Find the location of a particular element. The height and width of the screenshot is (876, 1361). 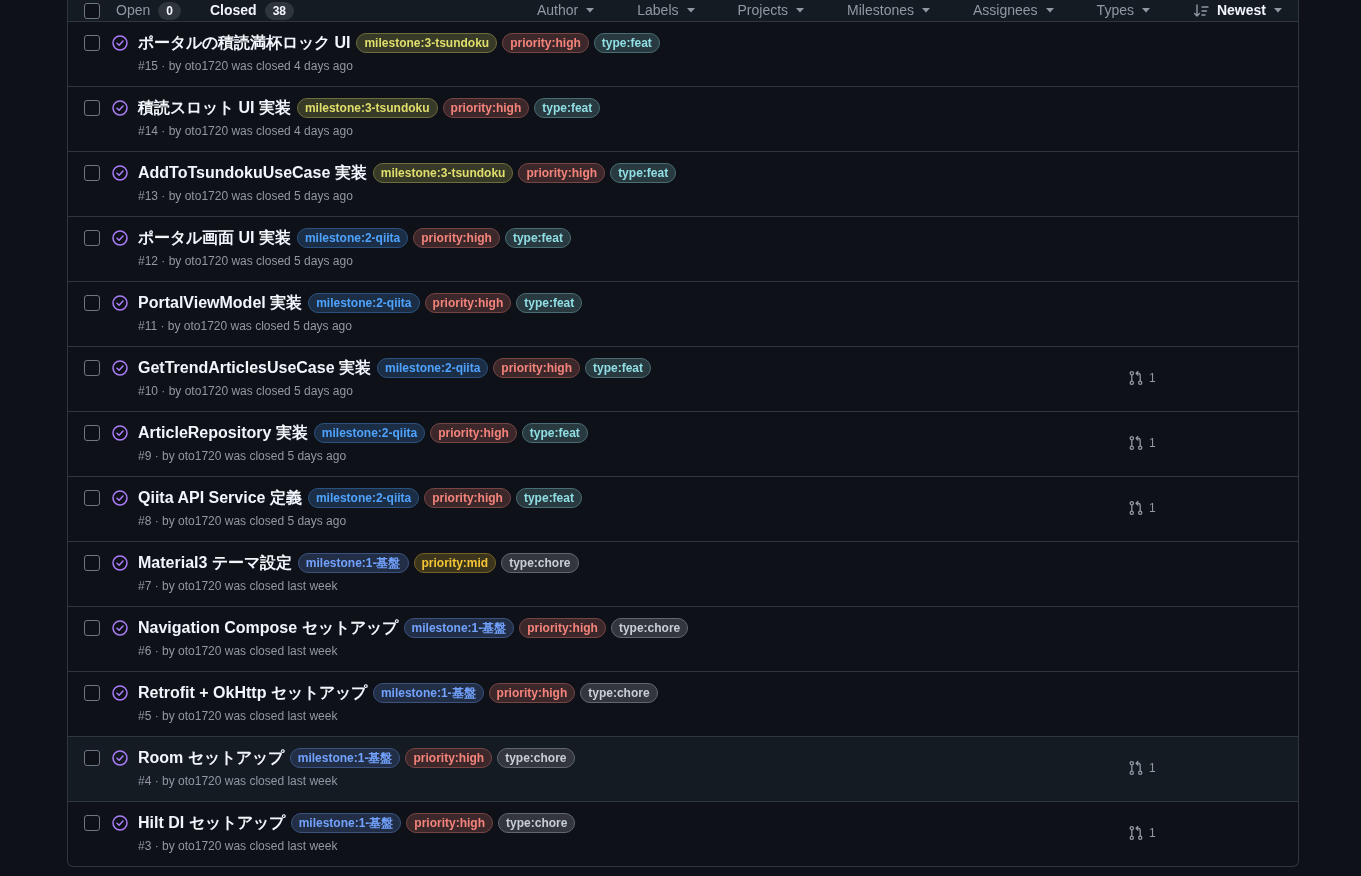

select-all-checkbox is located at coordinates (92, 10).